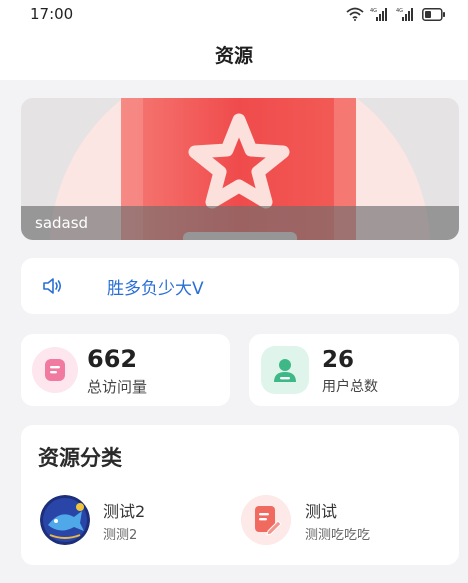 This screenshot has height=583, width=468. I want to click on stat-card-users: 26 用户总数, so click(354, 370).